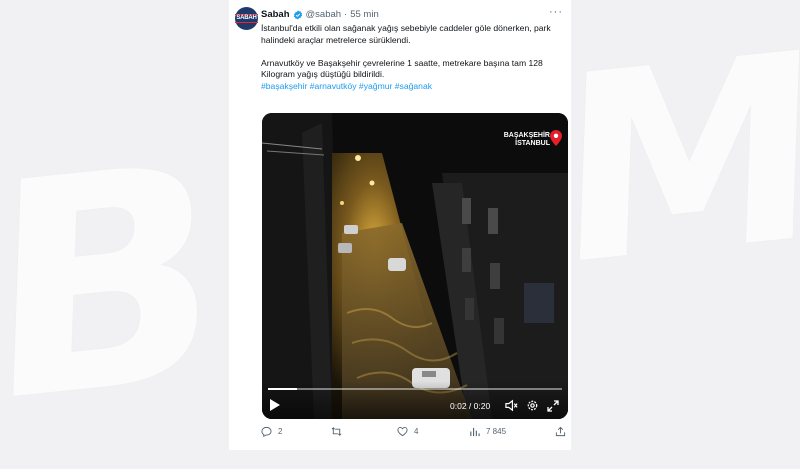 This screenshot has height=469, width=800. What do you see at coordinates (283, 389) in the screenshot?
I see `video-progress-fill` at bounding box center [283, 389].